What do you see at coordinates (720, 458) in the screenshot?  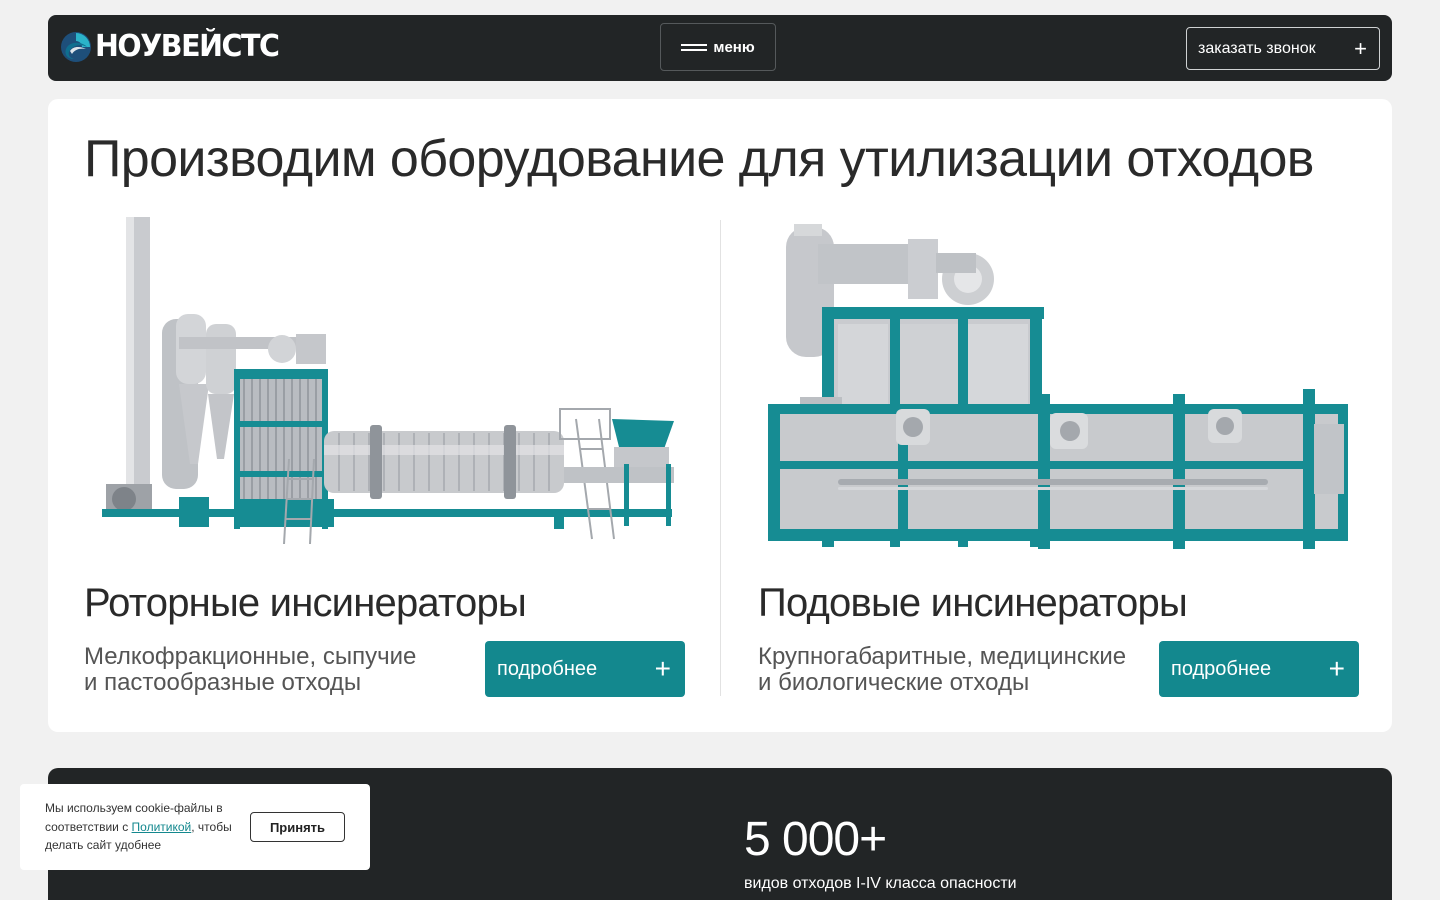 I see `product-divider` at bounding box center [720, 458].